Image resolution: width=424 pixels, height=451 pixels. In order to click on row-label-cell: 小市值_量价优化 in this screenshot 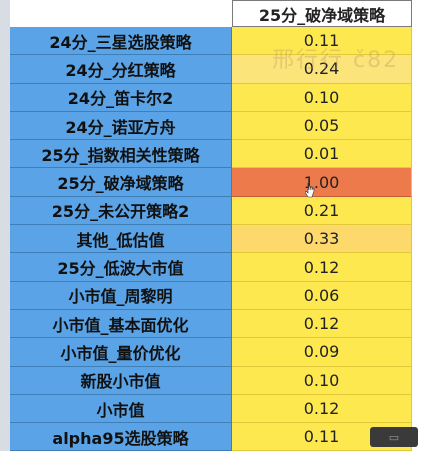, I will do `click(121, 352)`.